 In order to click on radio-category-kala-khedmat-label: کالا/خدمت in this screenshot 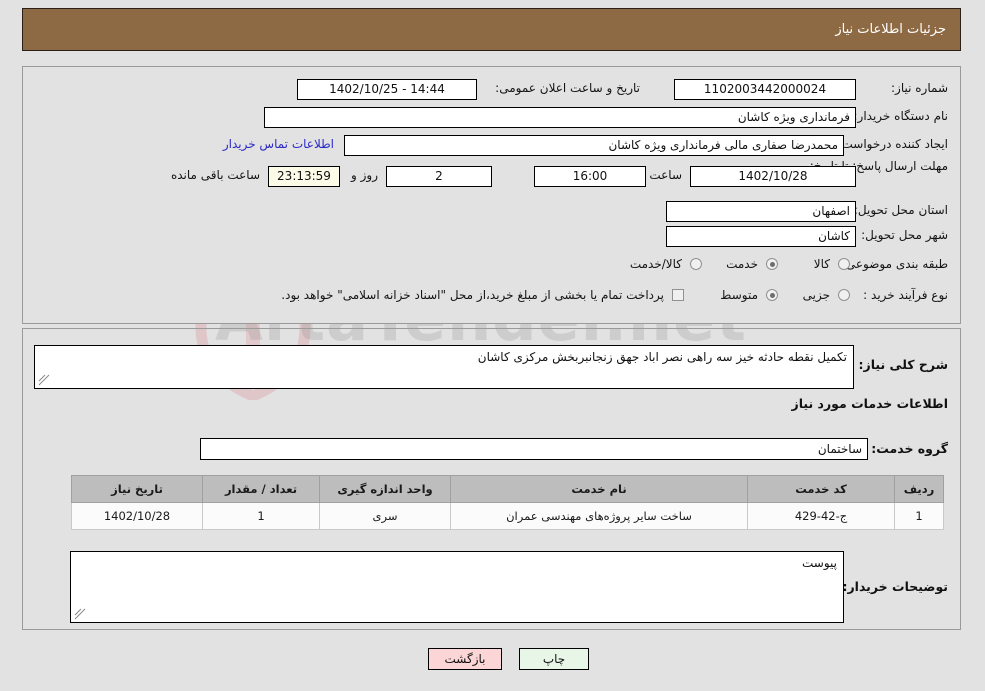, I will do `click(655, 264)`.